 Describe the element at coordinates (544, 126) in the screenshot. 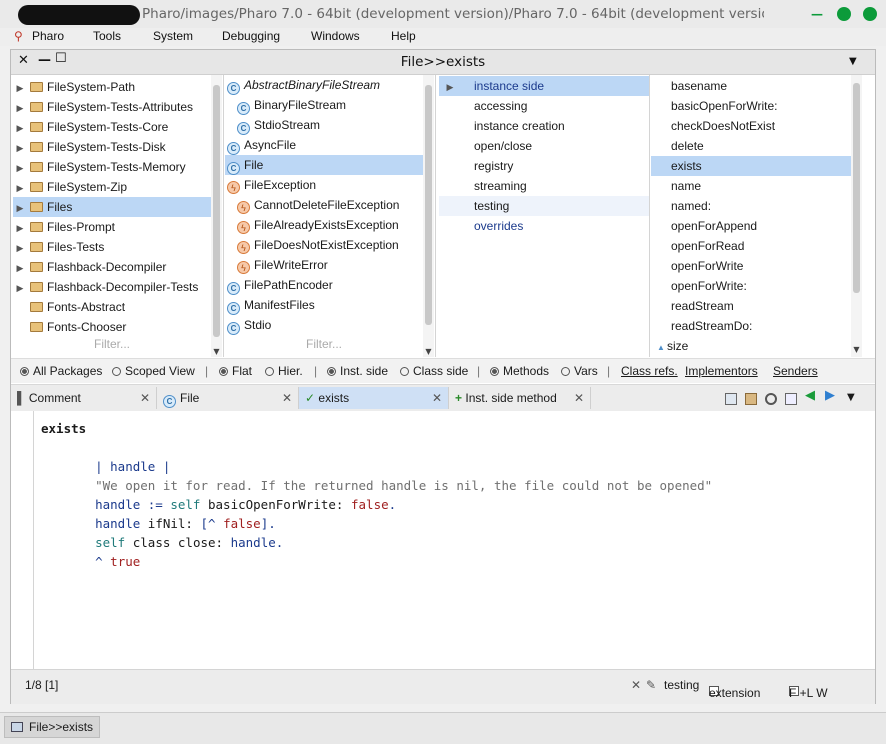

I see `protocol-item: instance creation` at that location.